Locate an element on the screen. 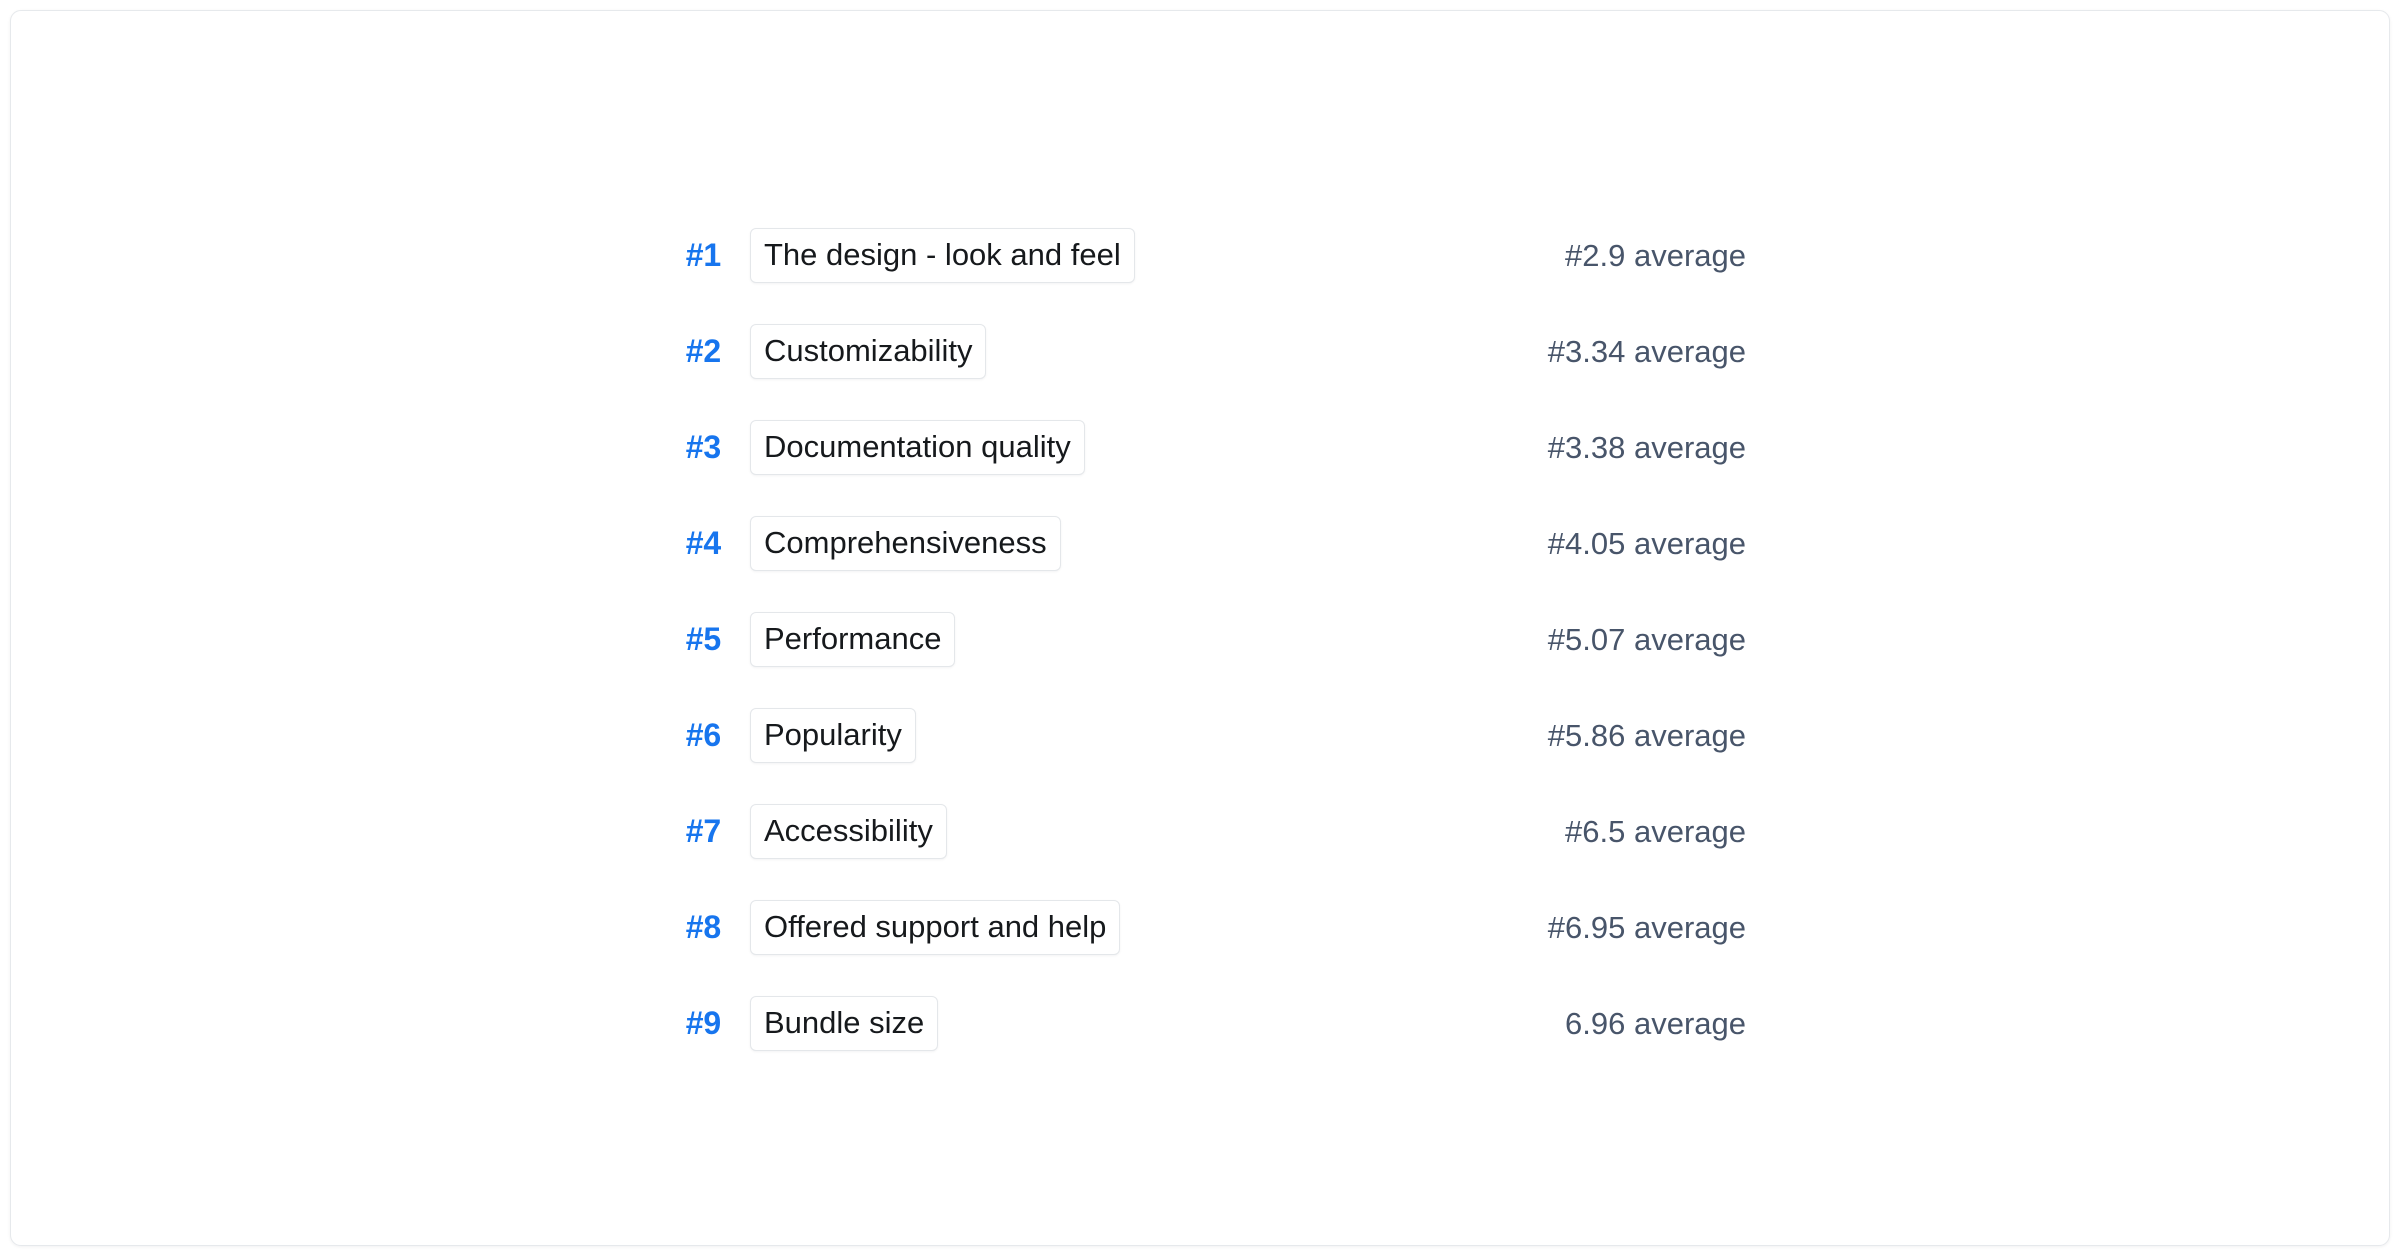 Image resolution: width=2400 pixels, height=1256 pixels. ranking-row: #3 Documentation quality #3.38 average is located at coordinates (1206, 447).